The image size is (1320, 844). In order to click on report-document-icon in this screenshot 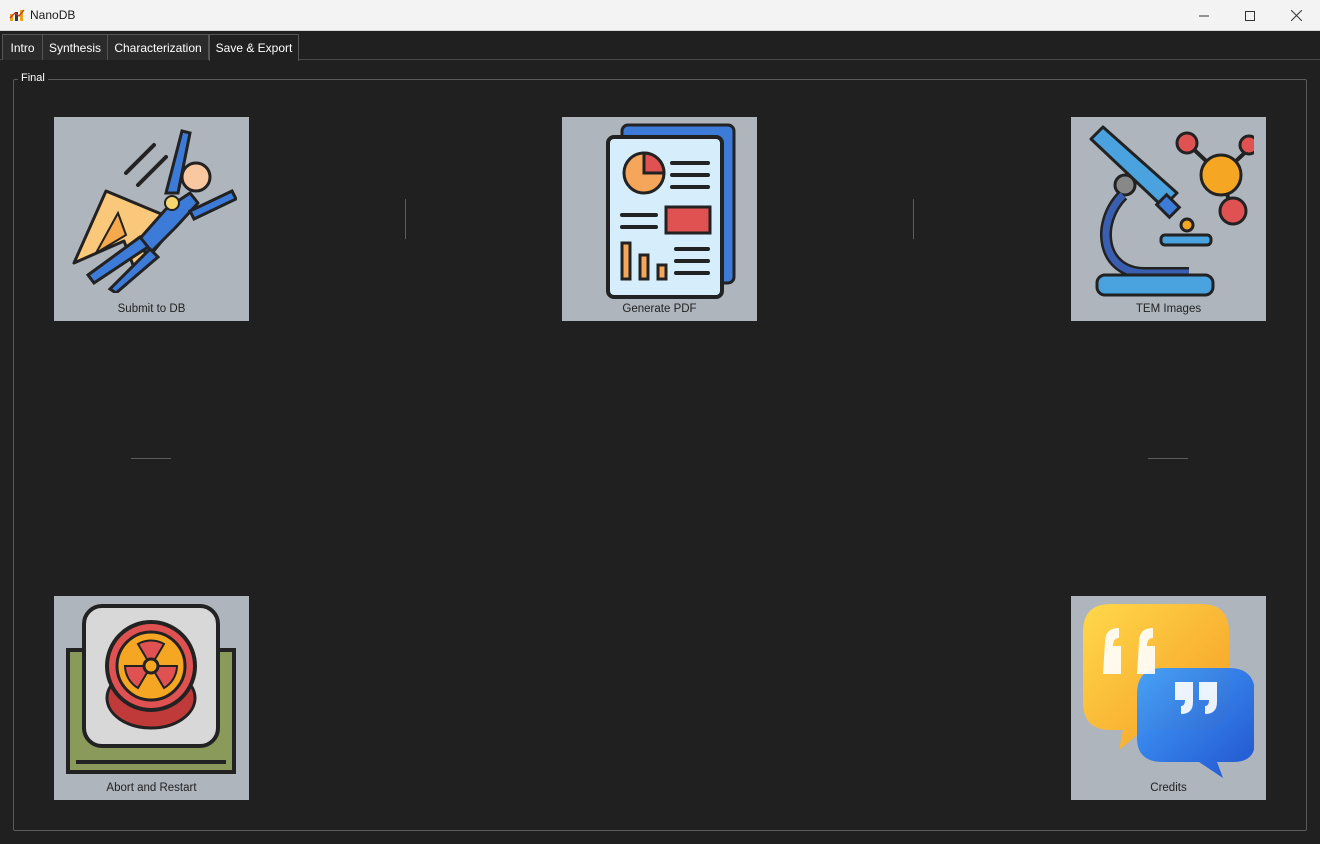, I will do `click(671, 211)`.